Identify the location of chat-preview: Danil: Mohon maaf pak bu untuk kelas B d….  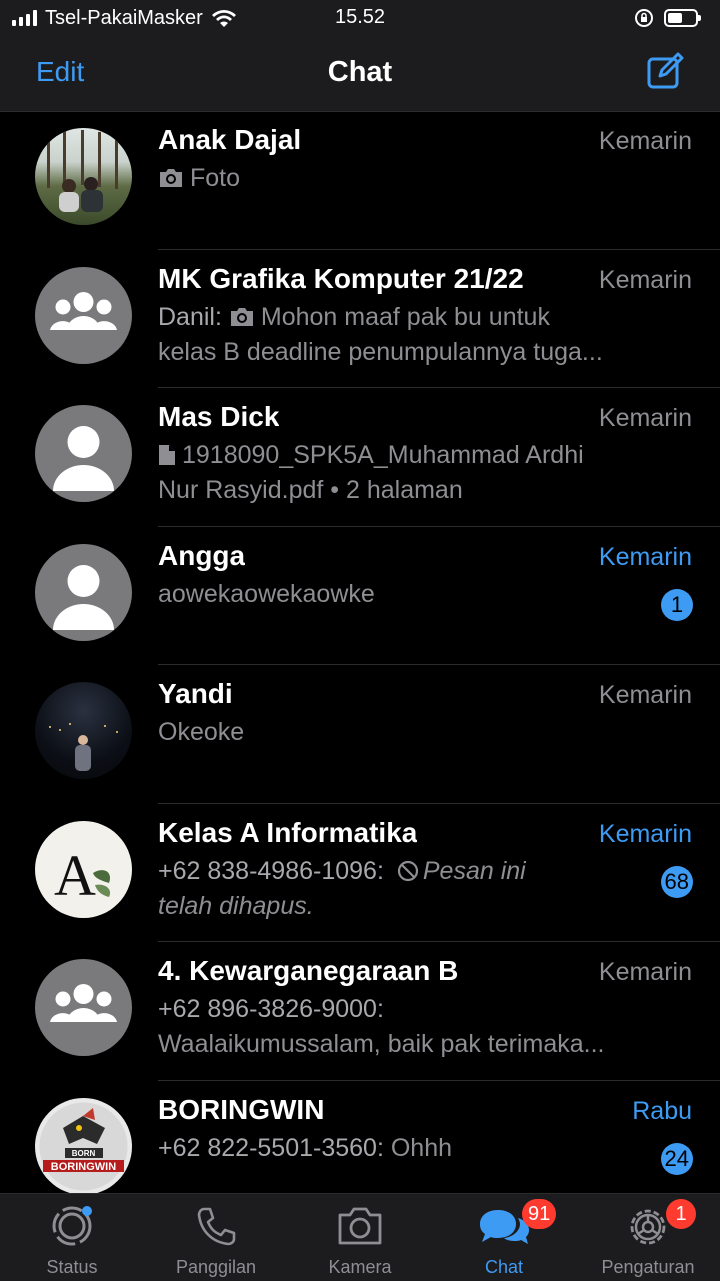
(380, 334).